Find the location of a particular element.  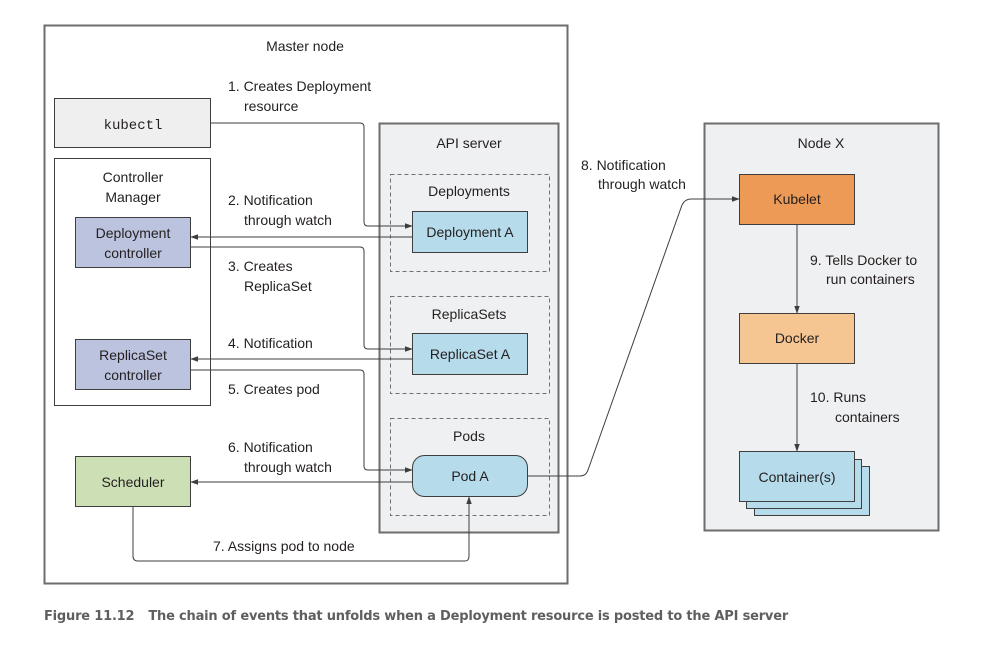

api-server-title: API server is located at coordinates (469, 143).